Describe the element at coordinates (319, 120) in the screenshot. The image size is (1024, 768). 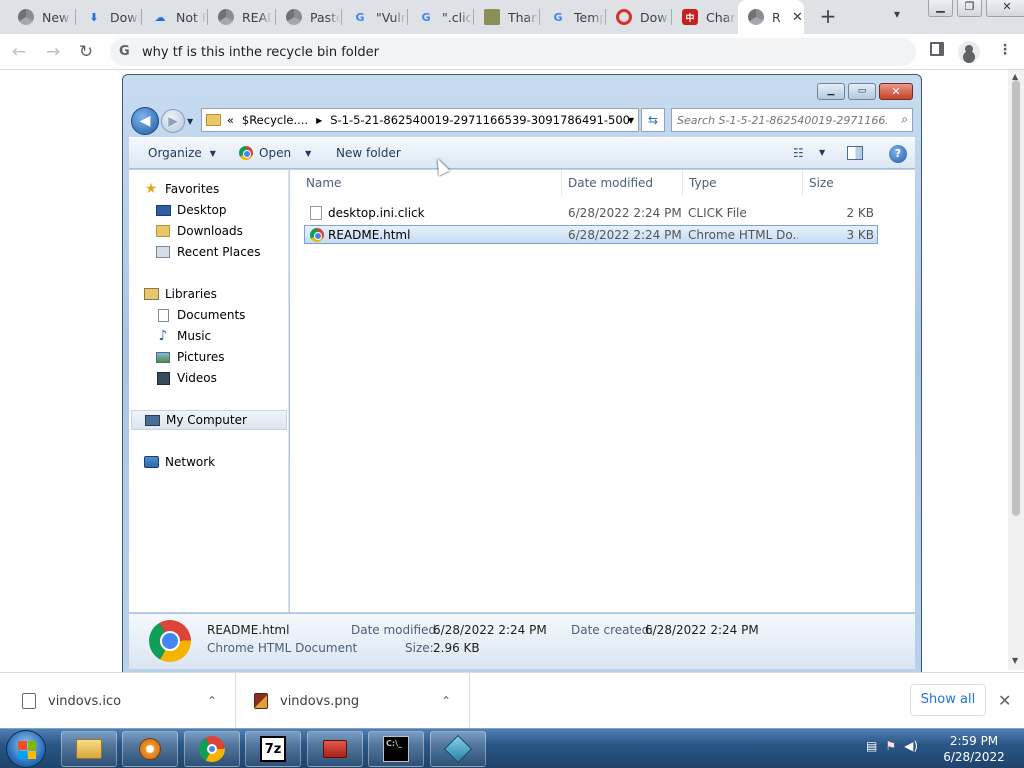
I see `chevron-right-icon: ▶` at that location.